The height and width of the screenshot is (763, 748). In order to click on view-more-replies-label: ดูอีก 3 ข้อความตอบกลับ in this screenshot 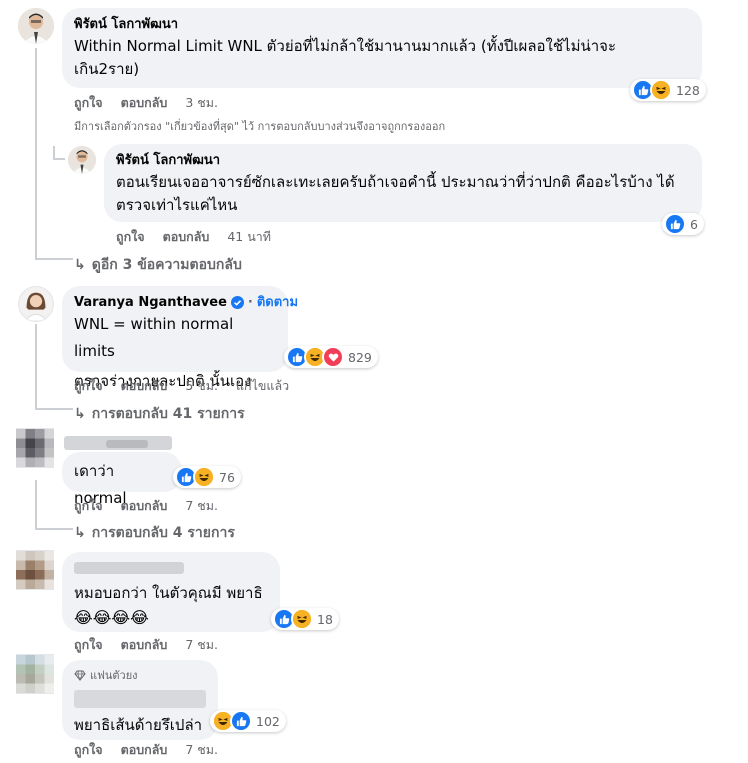, I will do `click(166, 265)`.